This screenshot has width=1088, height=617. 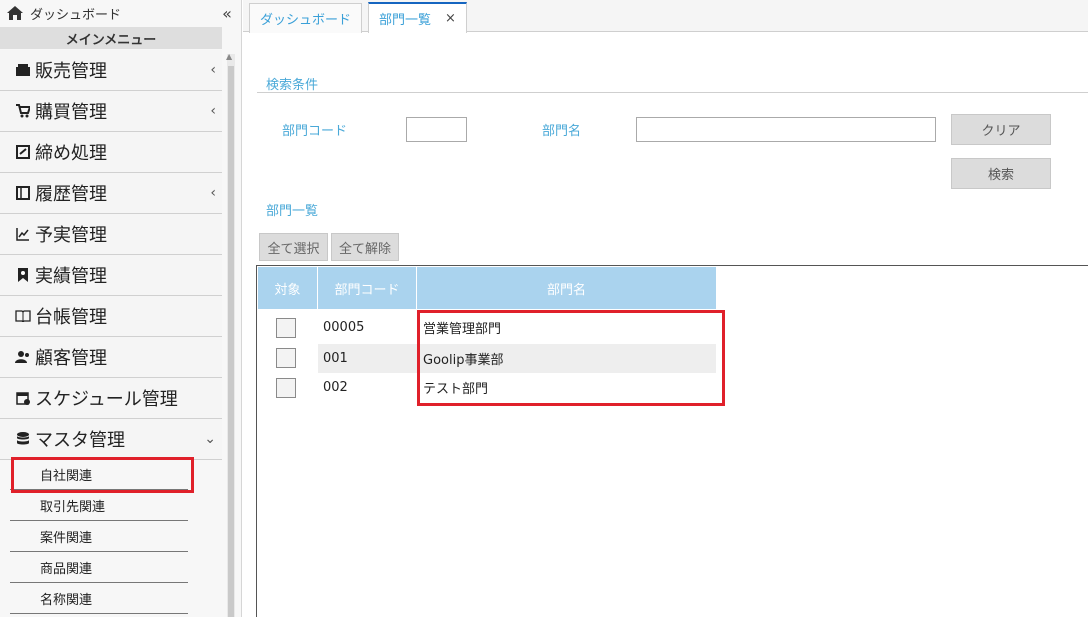 I want to click on clear-button: クリア, so click(x=1001, y=129).